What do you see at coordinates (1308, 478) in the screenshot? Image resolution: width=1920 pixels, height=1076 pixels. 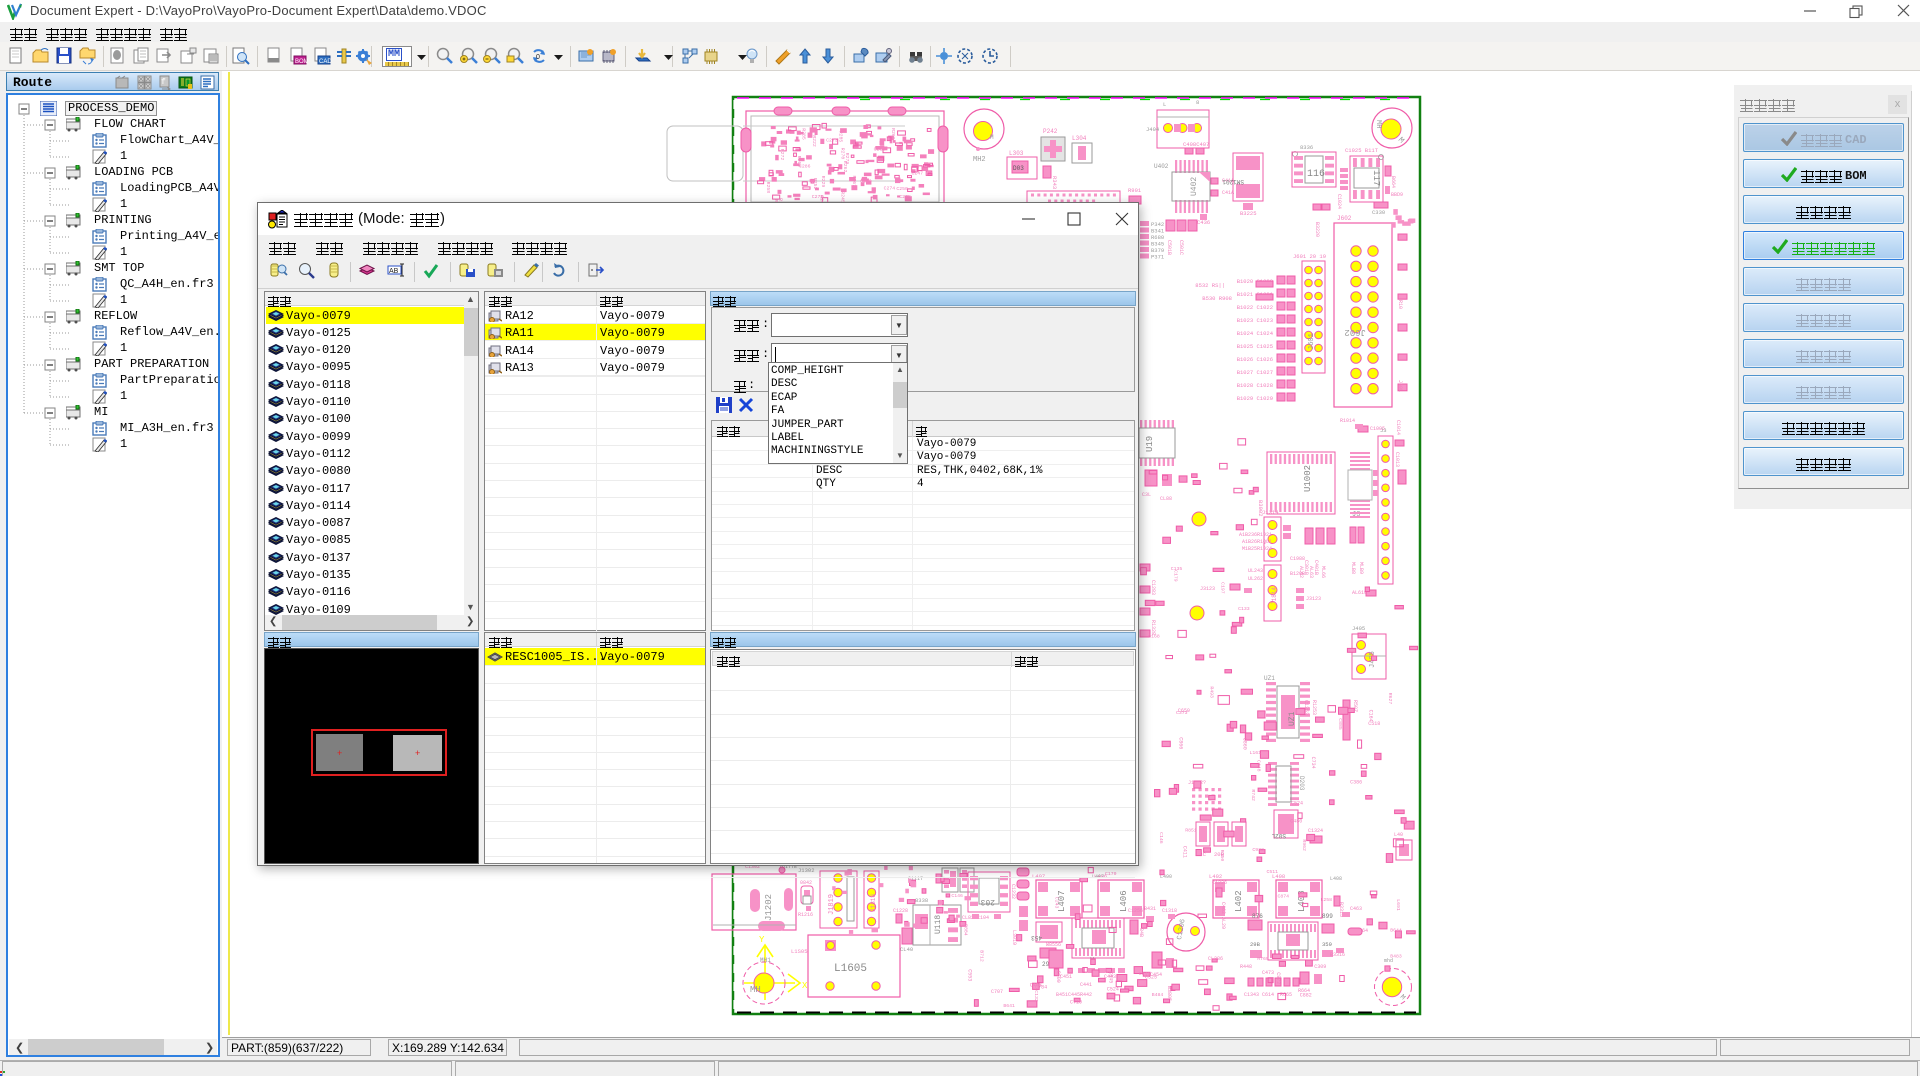 I see `svg-text: U1002` at bounding box center [1308, 478].